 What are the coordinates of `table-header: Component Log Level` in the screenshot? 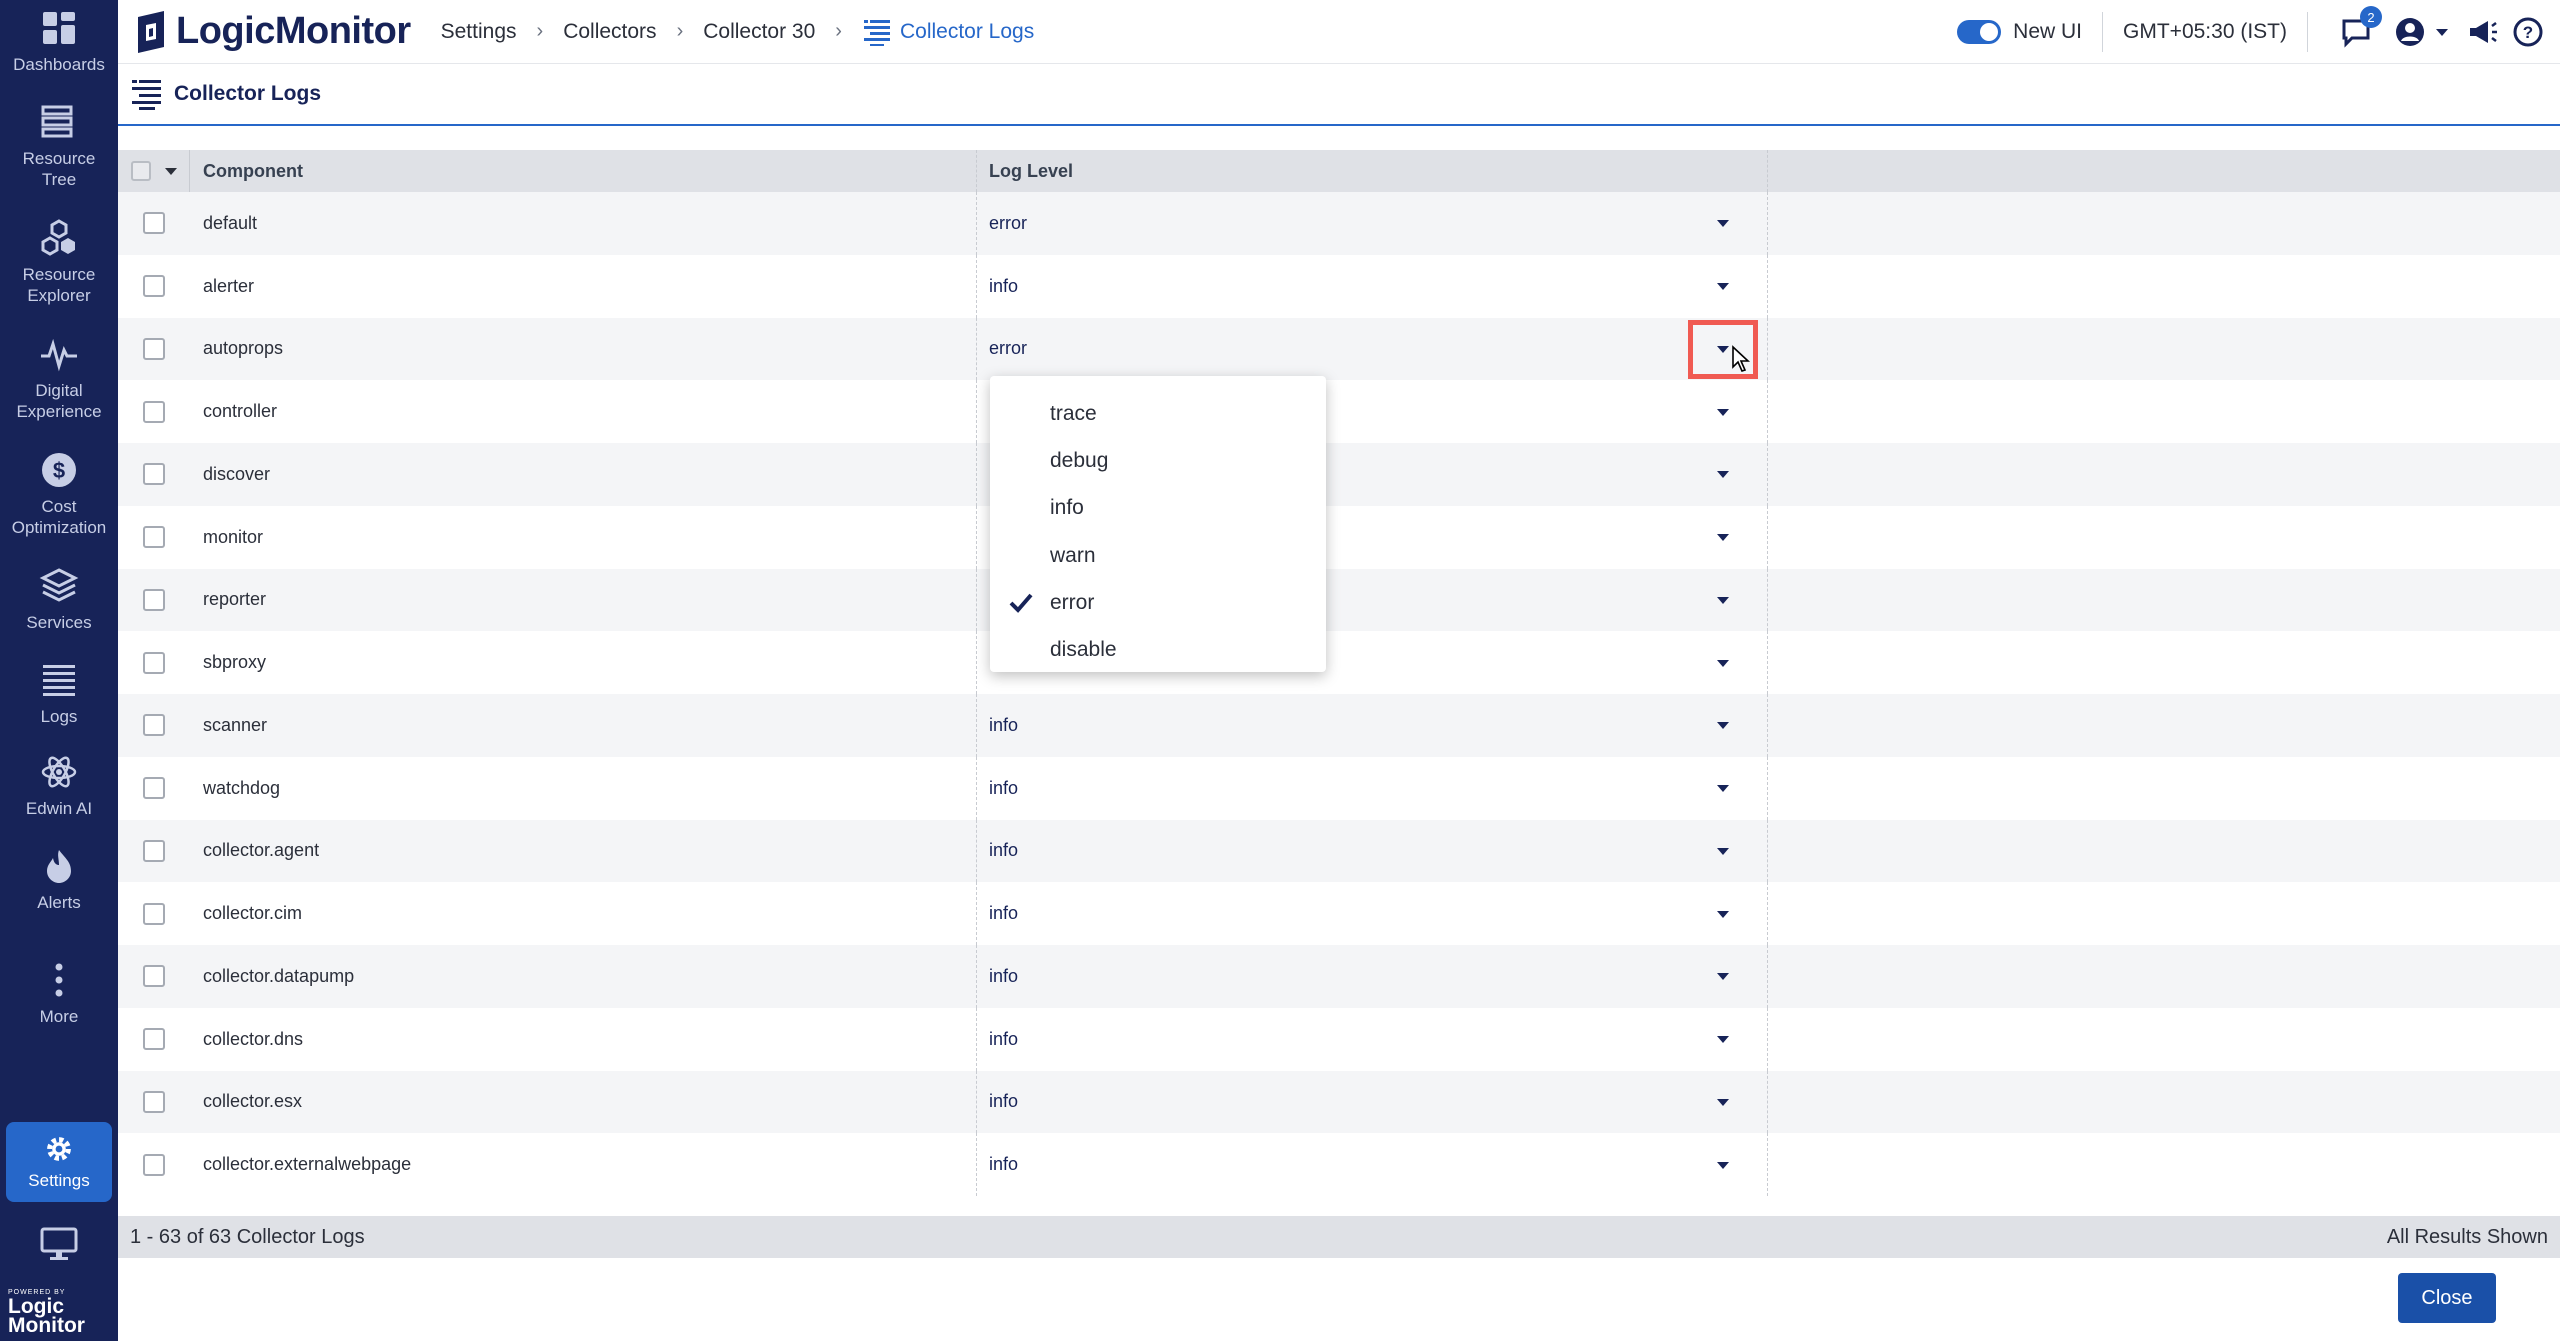 It's located at (1339, 171).